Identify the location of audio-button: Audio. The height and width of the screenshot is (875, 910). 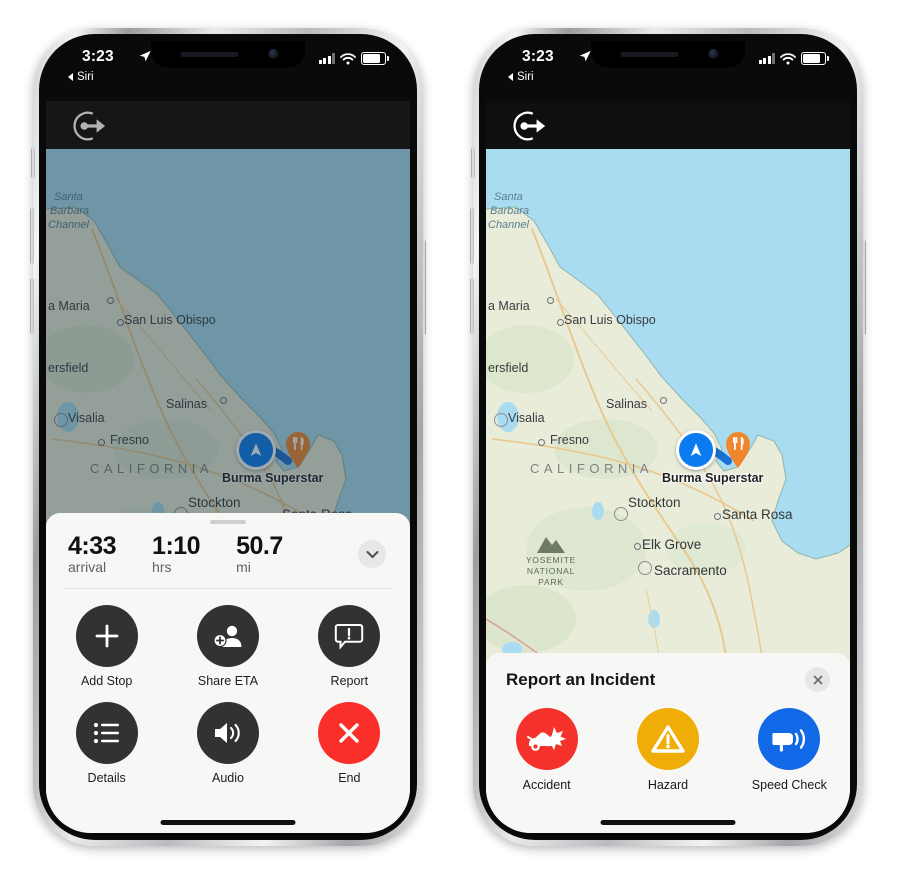
(228, 743).